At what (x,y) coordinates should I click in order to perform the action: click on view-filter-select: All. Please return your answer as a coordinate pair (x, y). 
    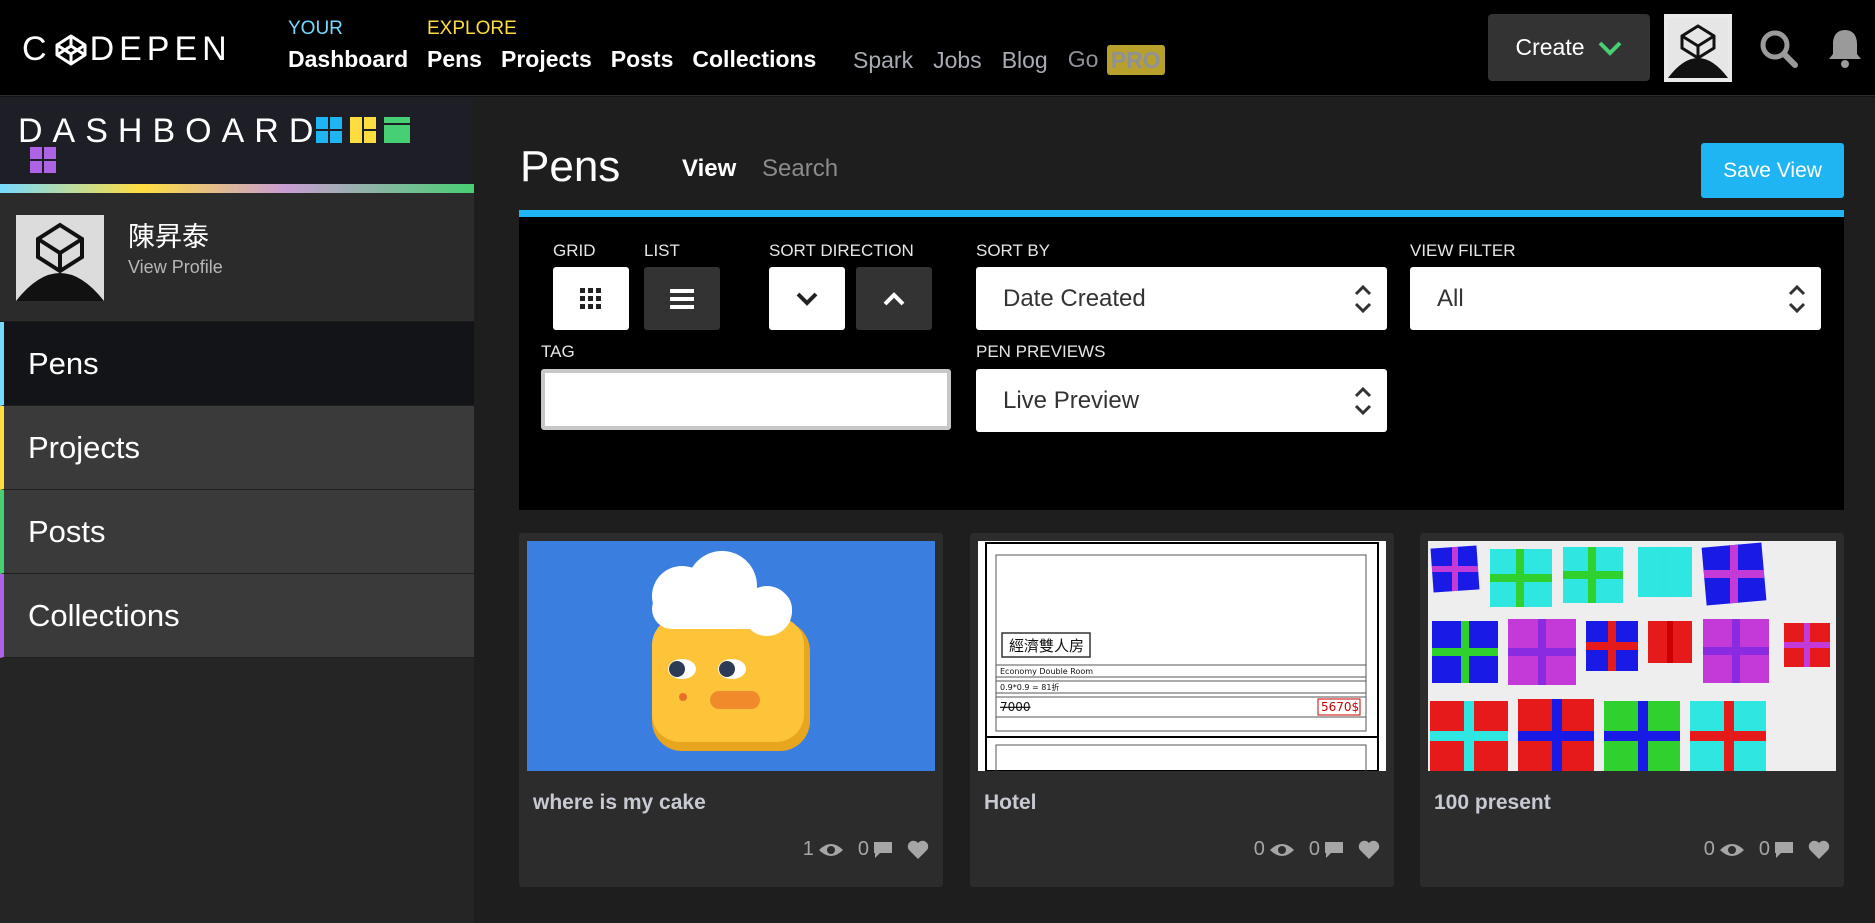
    Looking at the image, I should click on (1615, 298).